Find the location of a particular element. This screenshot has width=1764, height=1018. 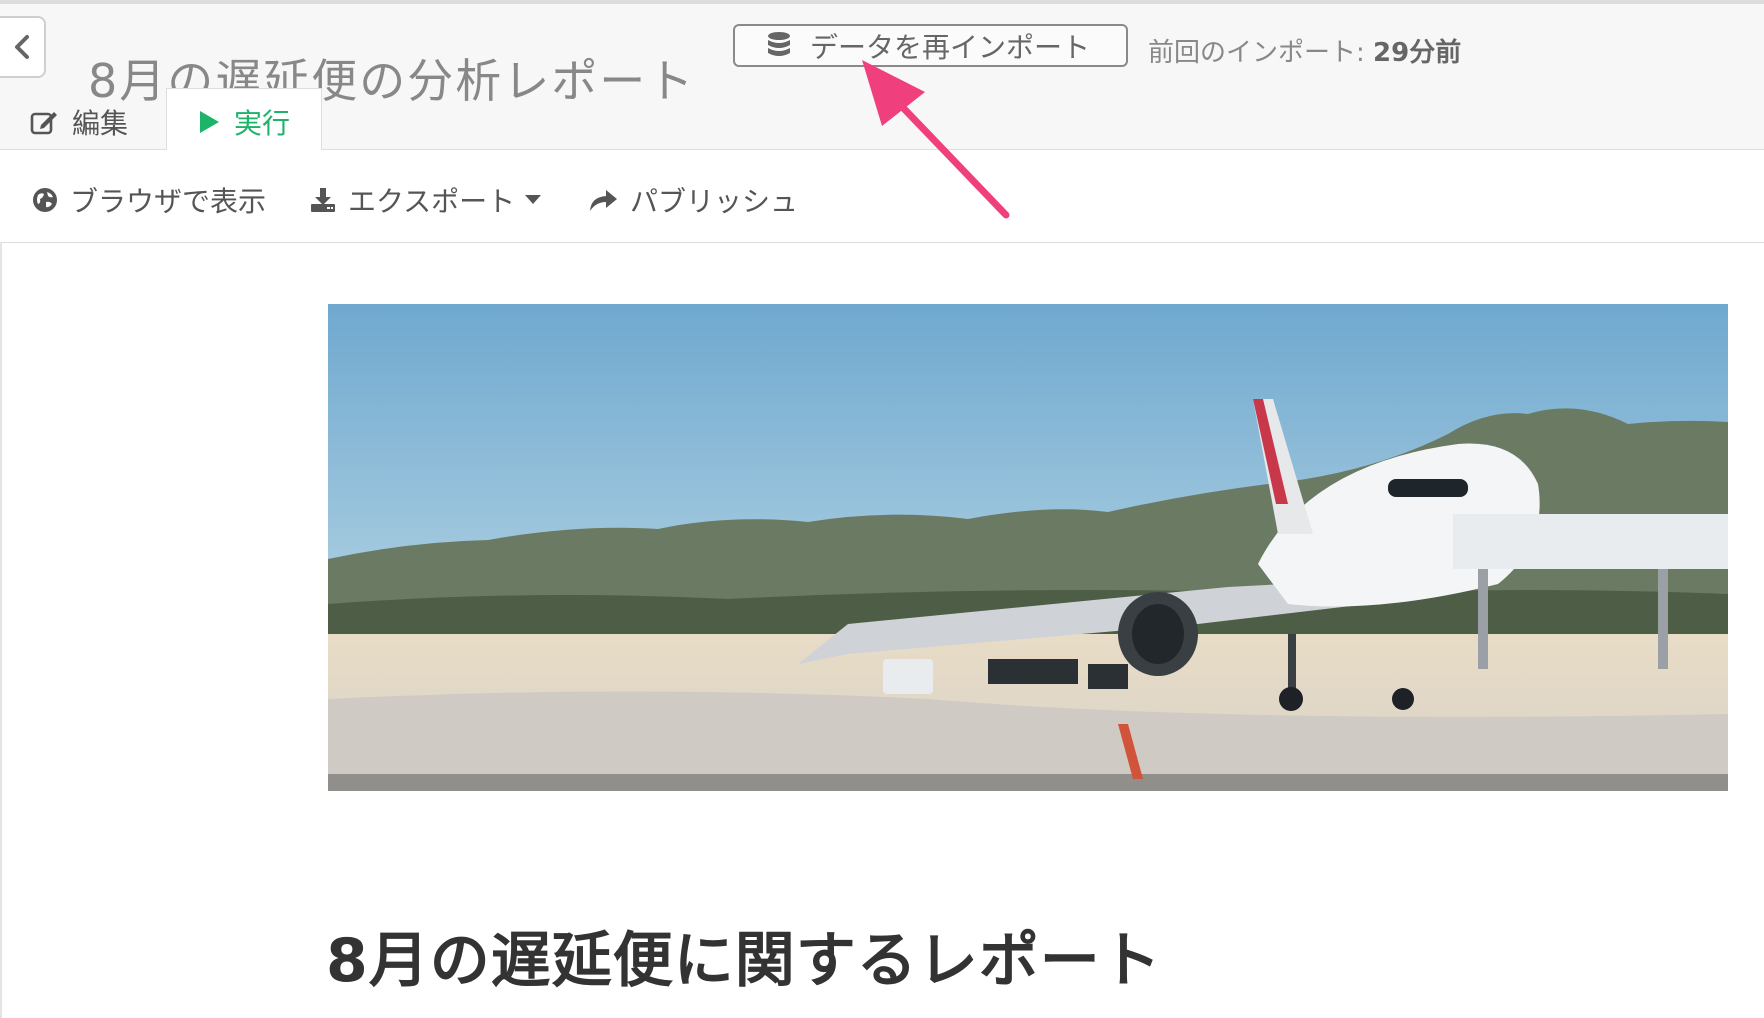

view-in-browser-label: ブラウザで表示 is located at coordinates (168, 201).